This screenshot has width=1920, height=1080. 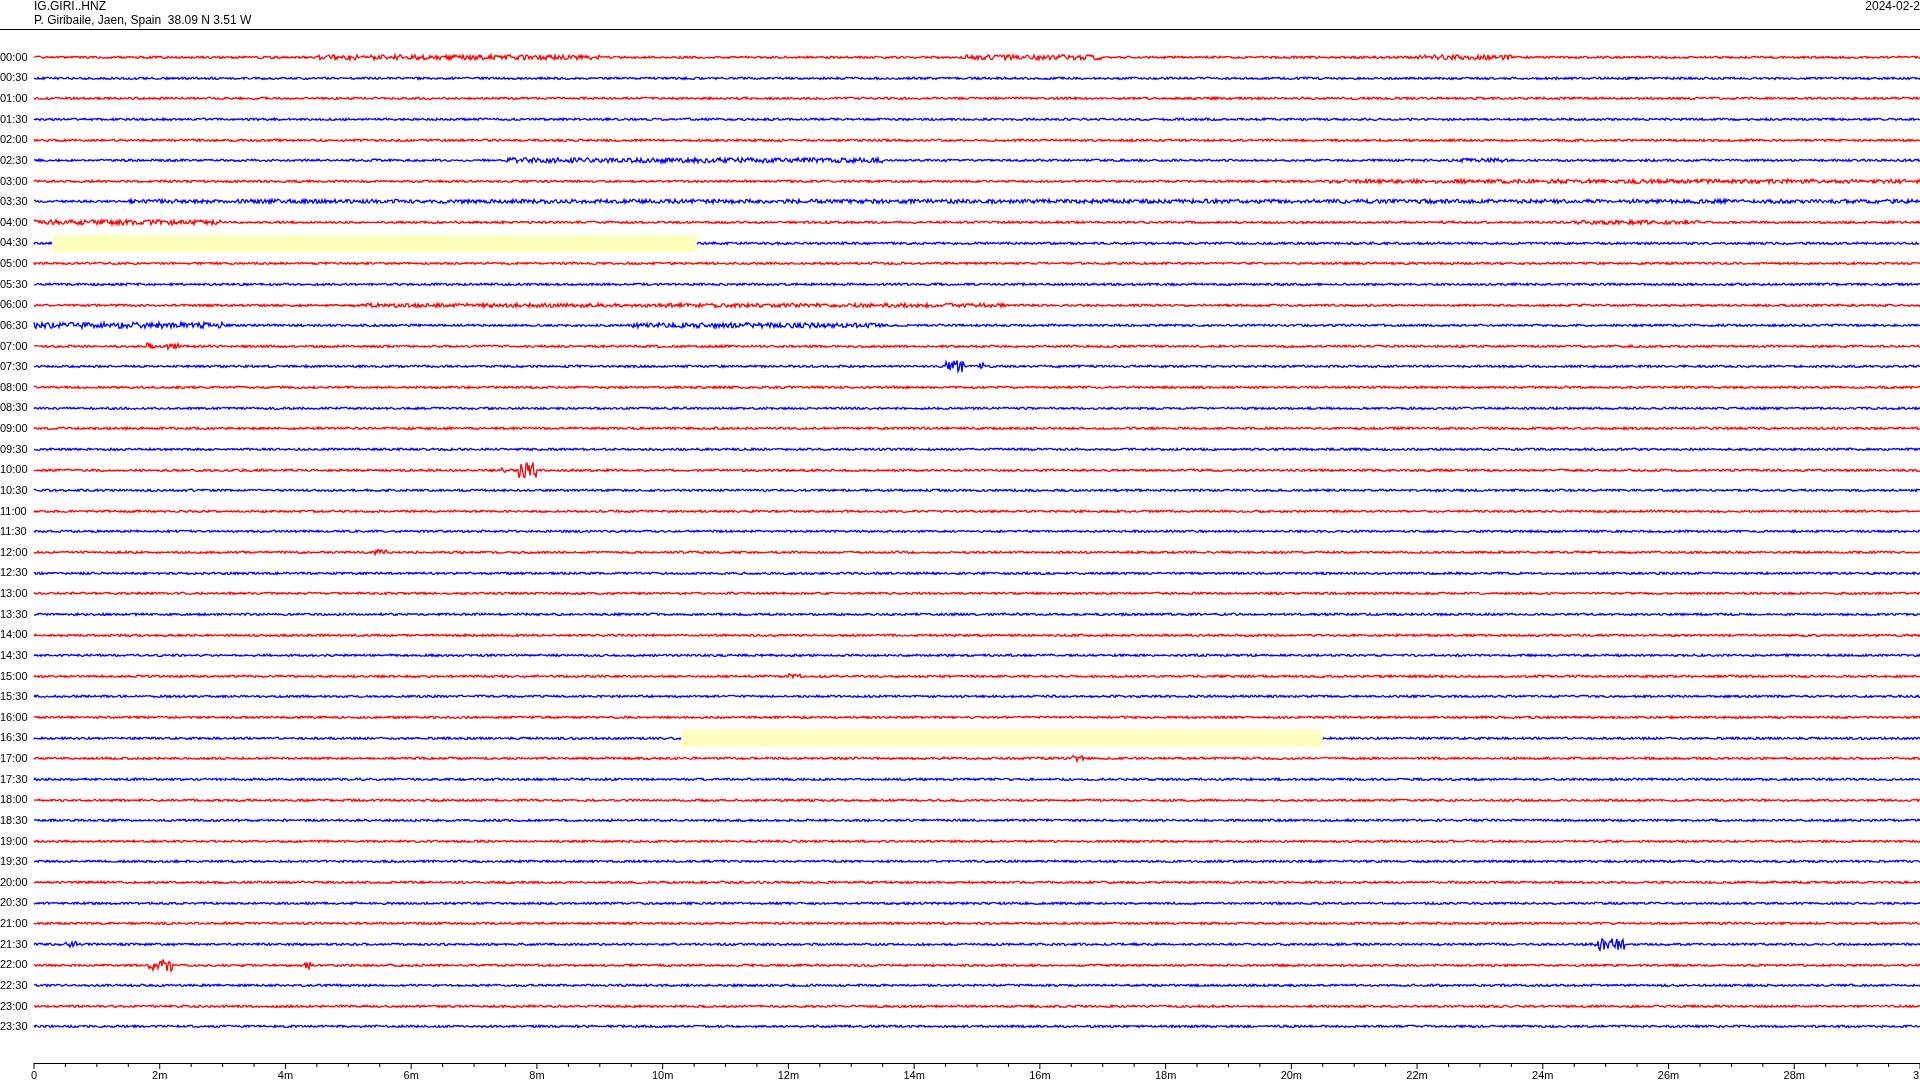 What do you see at coordinates (14, 717) in the screenshot?
I see `time-label: 16:00` at bounding box center [14, 717].